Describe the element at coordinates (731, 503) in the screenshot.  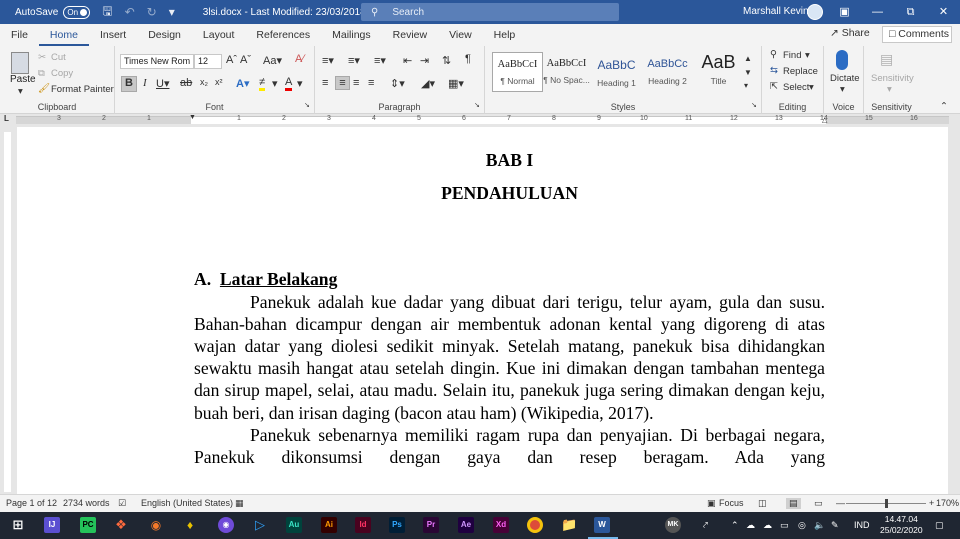
I see `focus-button: Focus` at that location.